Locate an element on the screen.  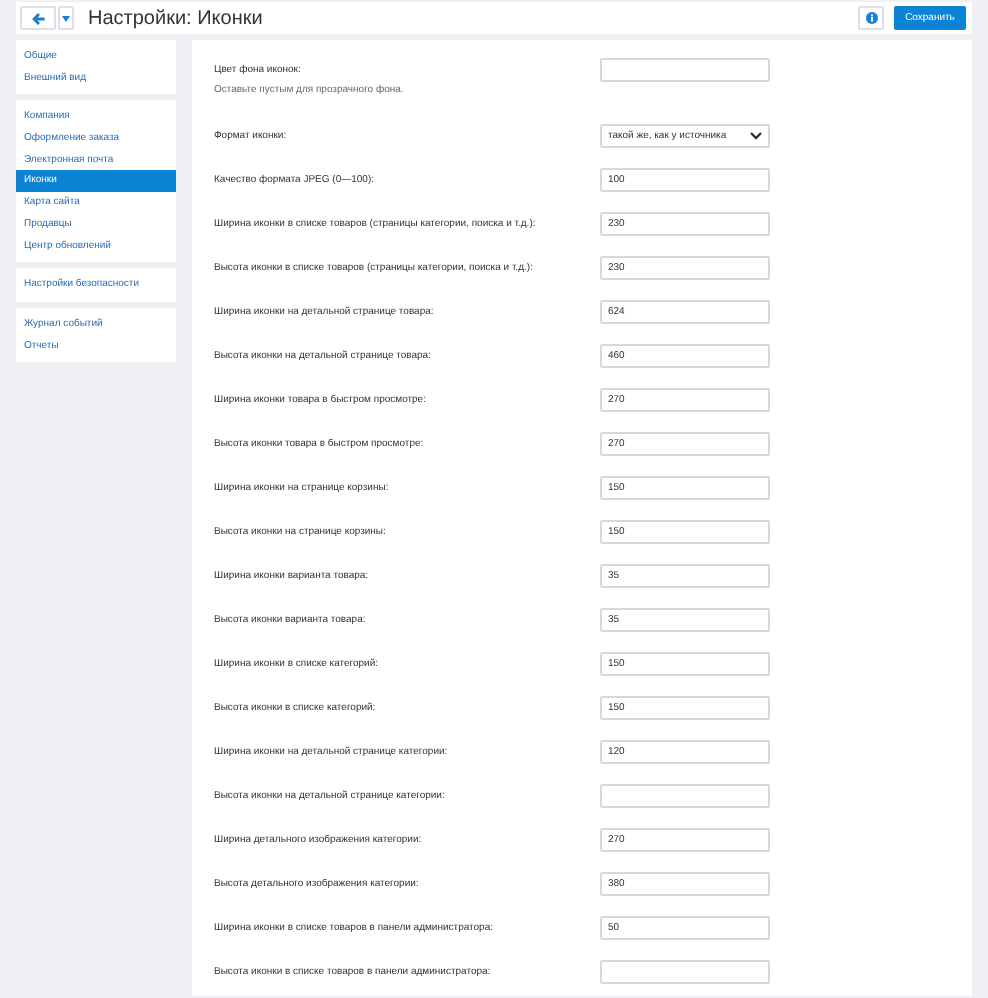
help-button is located at coordinates (871, 18).